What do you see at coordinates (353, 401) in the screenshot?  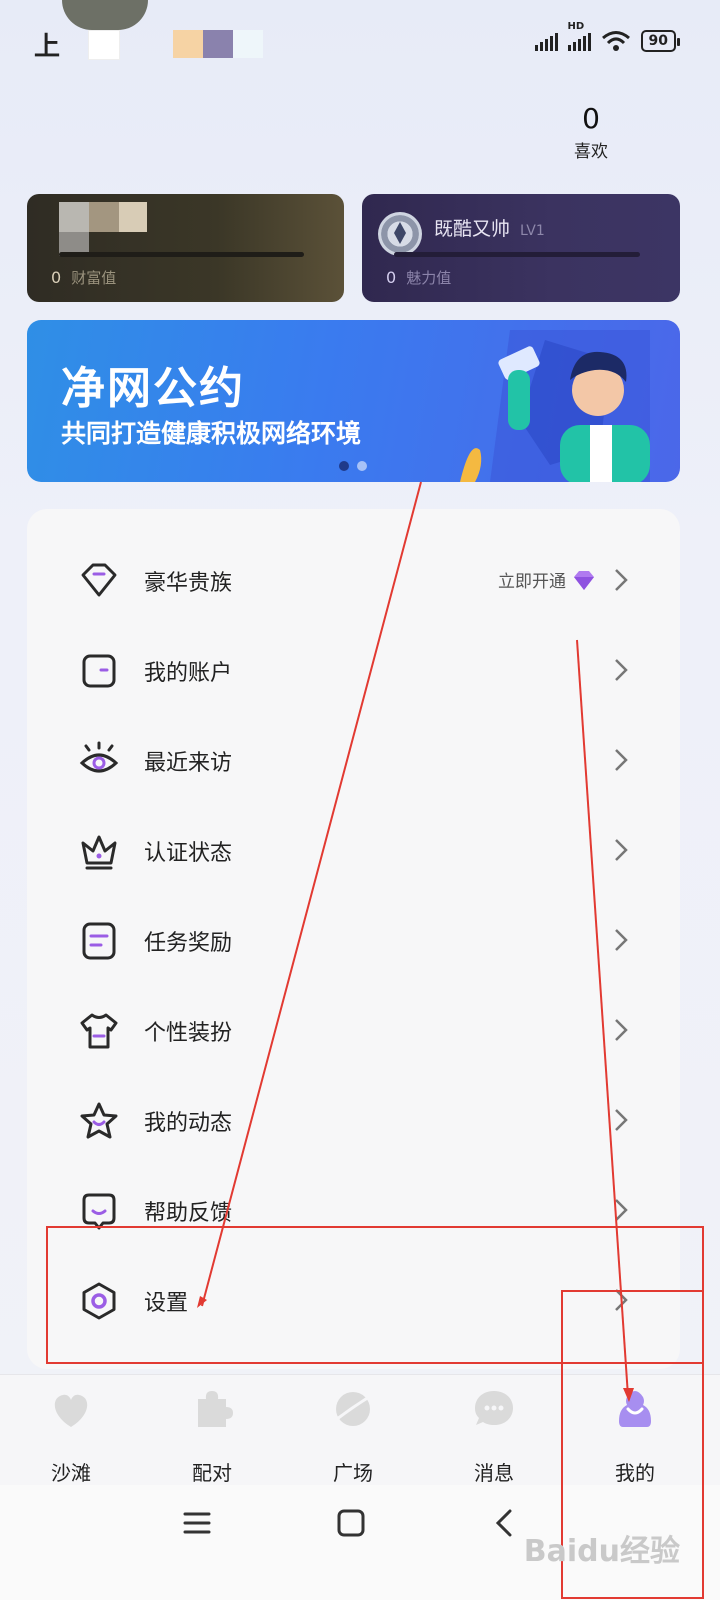 I see `promo-banner: 净网公约 共同打造健康积极网络环境` at bounding box center [353, 401].